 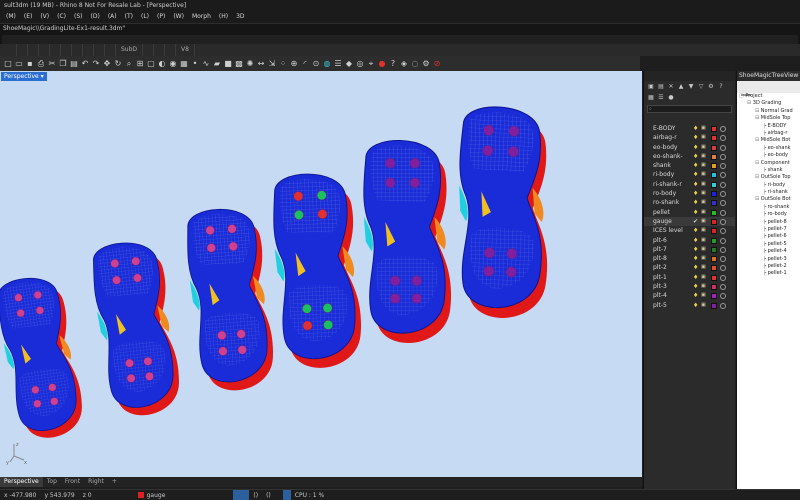 I want to click on menu-item-5: (D), so click(x=95, y=17).